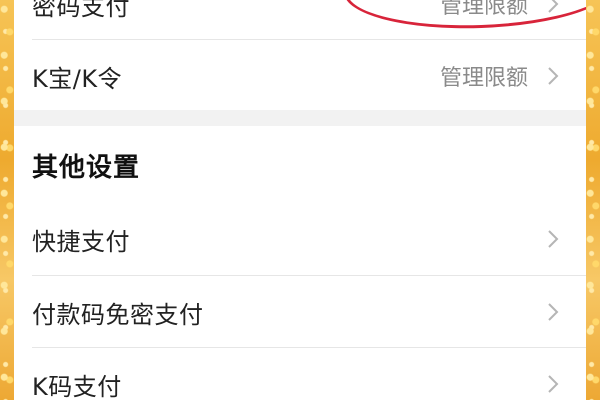  Describe the element at coordinates (300, 374) in the screenshot. I see `kcode-payment-row: K码支付` at that location.